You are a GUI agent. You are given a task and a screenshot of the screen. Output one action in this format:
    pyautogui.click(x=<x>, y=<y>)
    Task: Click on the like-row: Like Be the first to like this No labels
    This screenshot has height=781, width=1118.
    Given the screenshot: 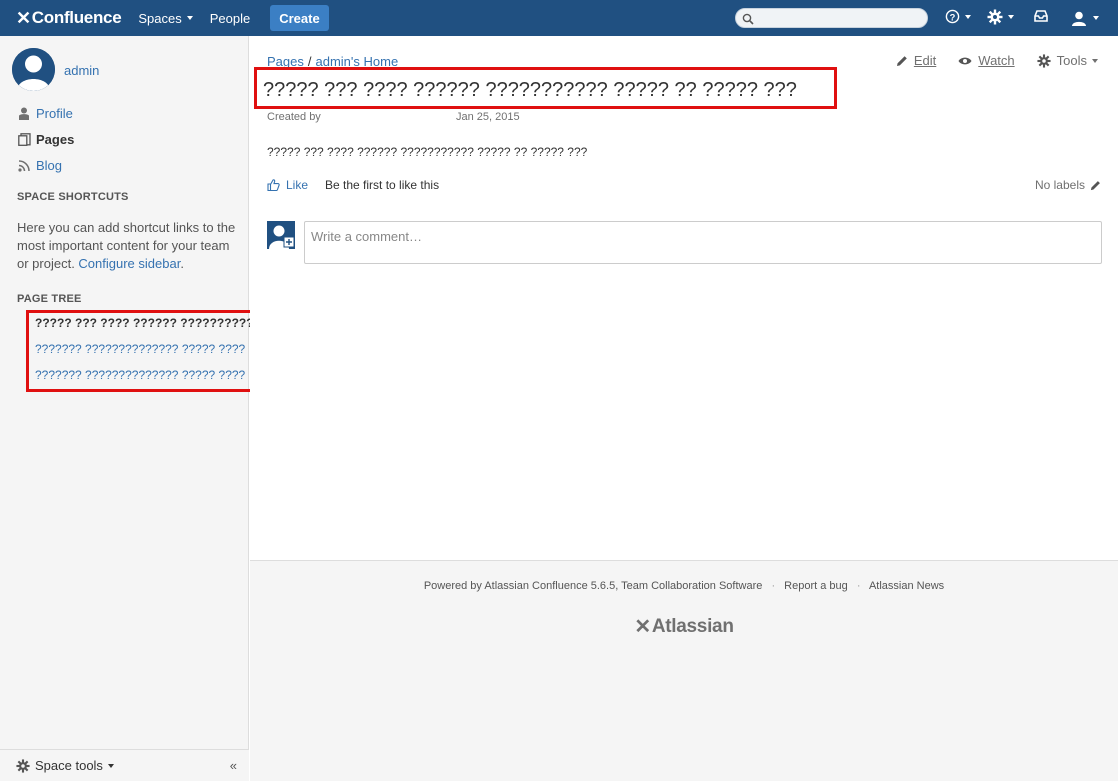 What is the action you would take?
    pyautogui.click(x=684, y=185)
    